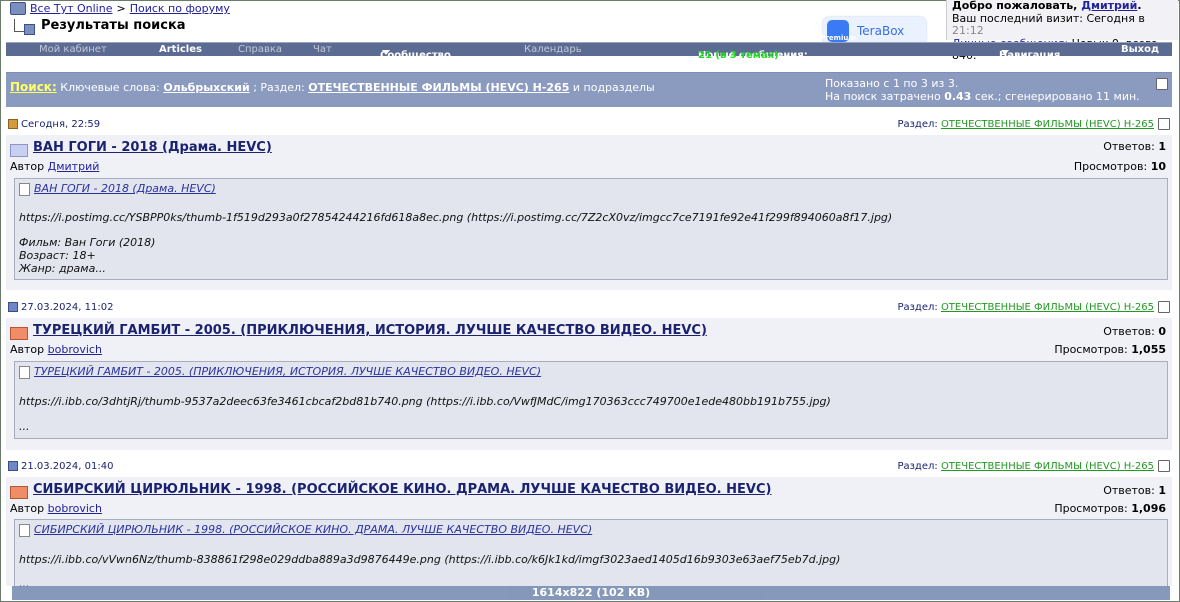 The image size is (1180, 602). I want to click on views-count: 1,055, so click(1148, 349).